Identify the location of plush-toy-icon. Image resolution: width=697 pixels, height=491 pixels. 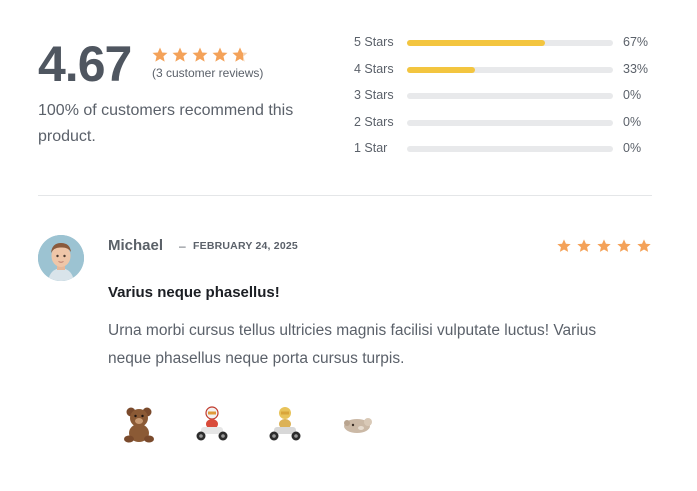
(358, 424).